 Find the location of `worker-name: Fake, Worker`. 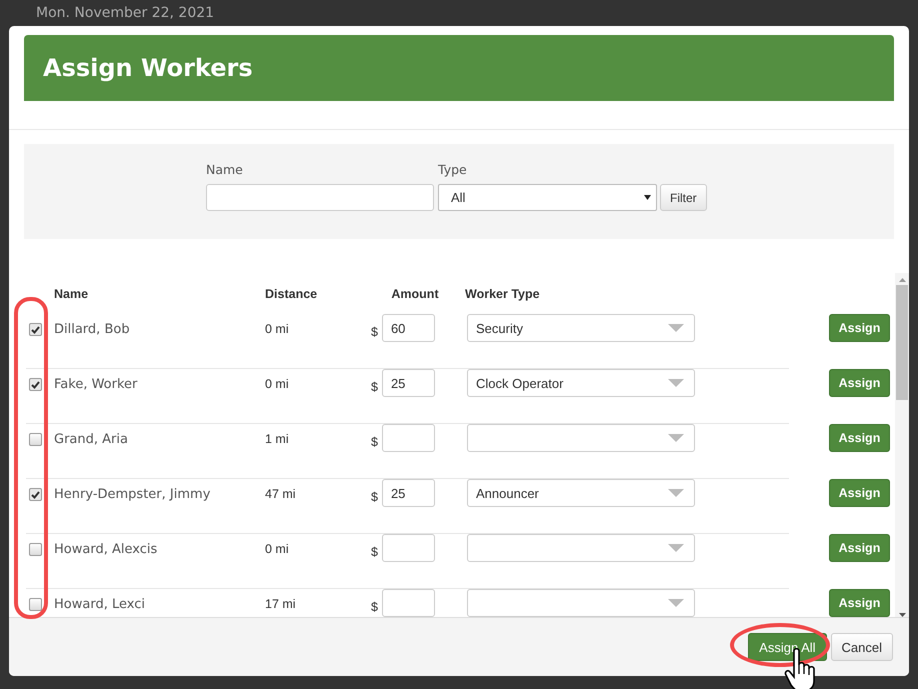

worker-name: Fake, Worker is located at coordinates (96, 384).